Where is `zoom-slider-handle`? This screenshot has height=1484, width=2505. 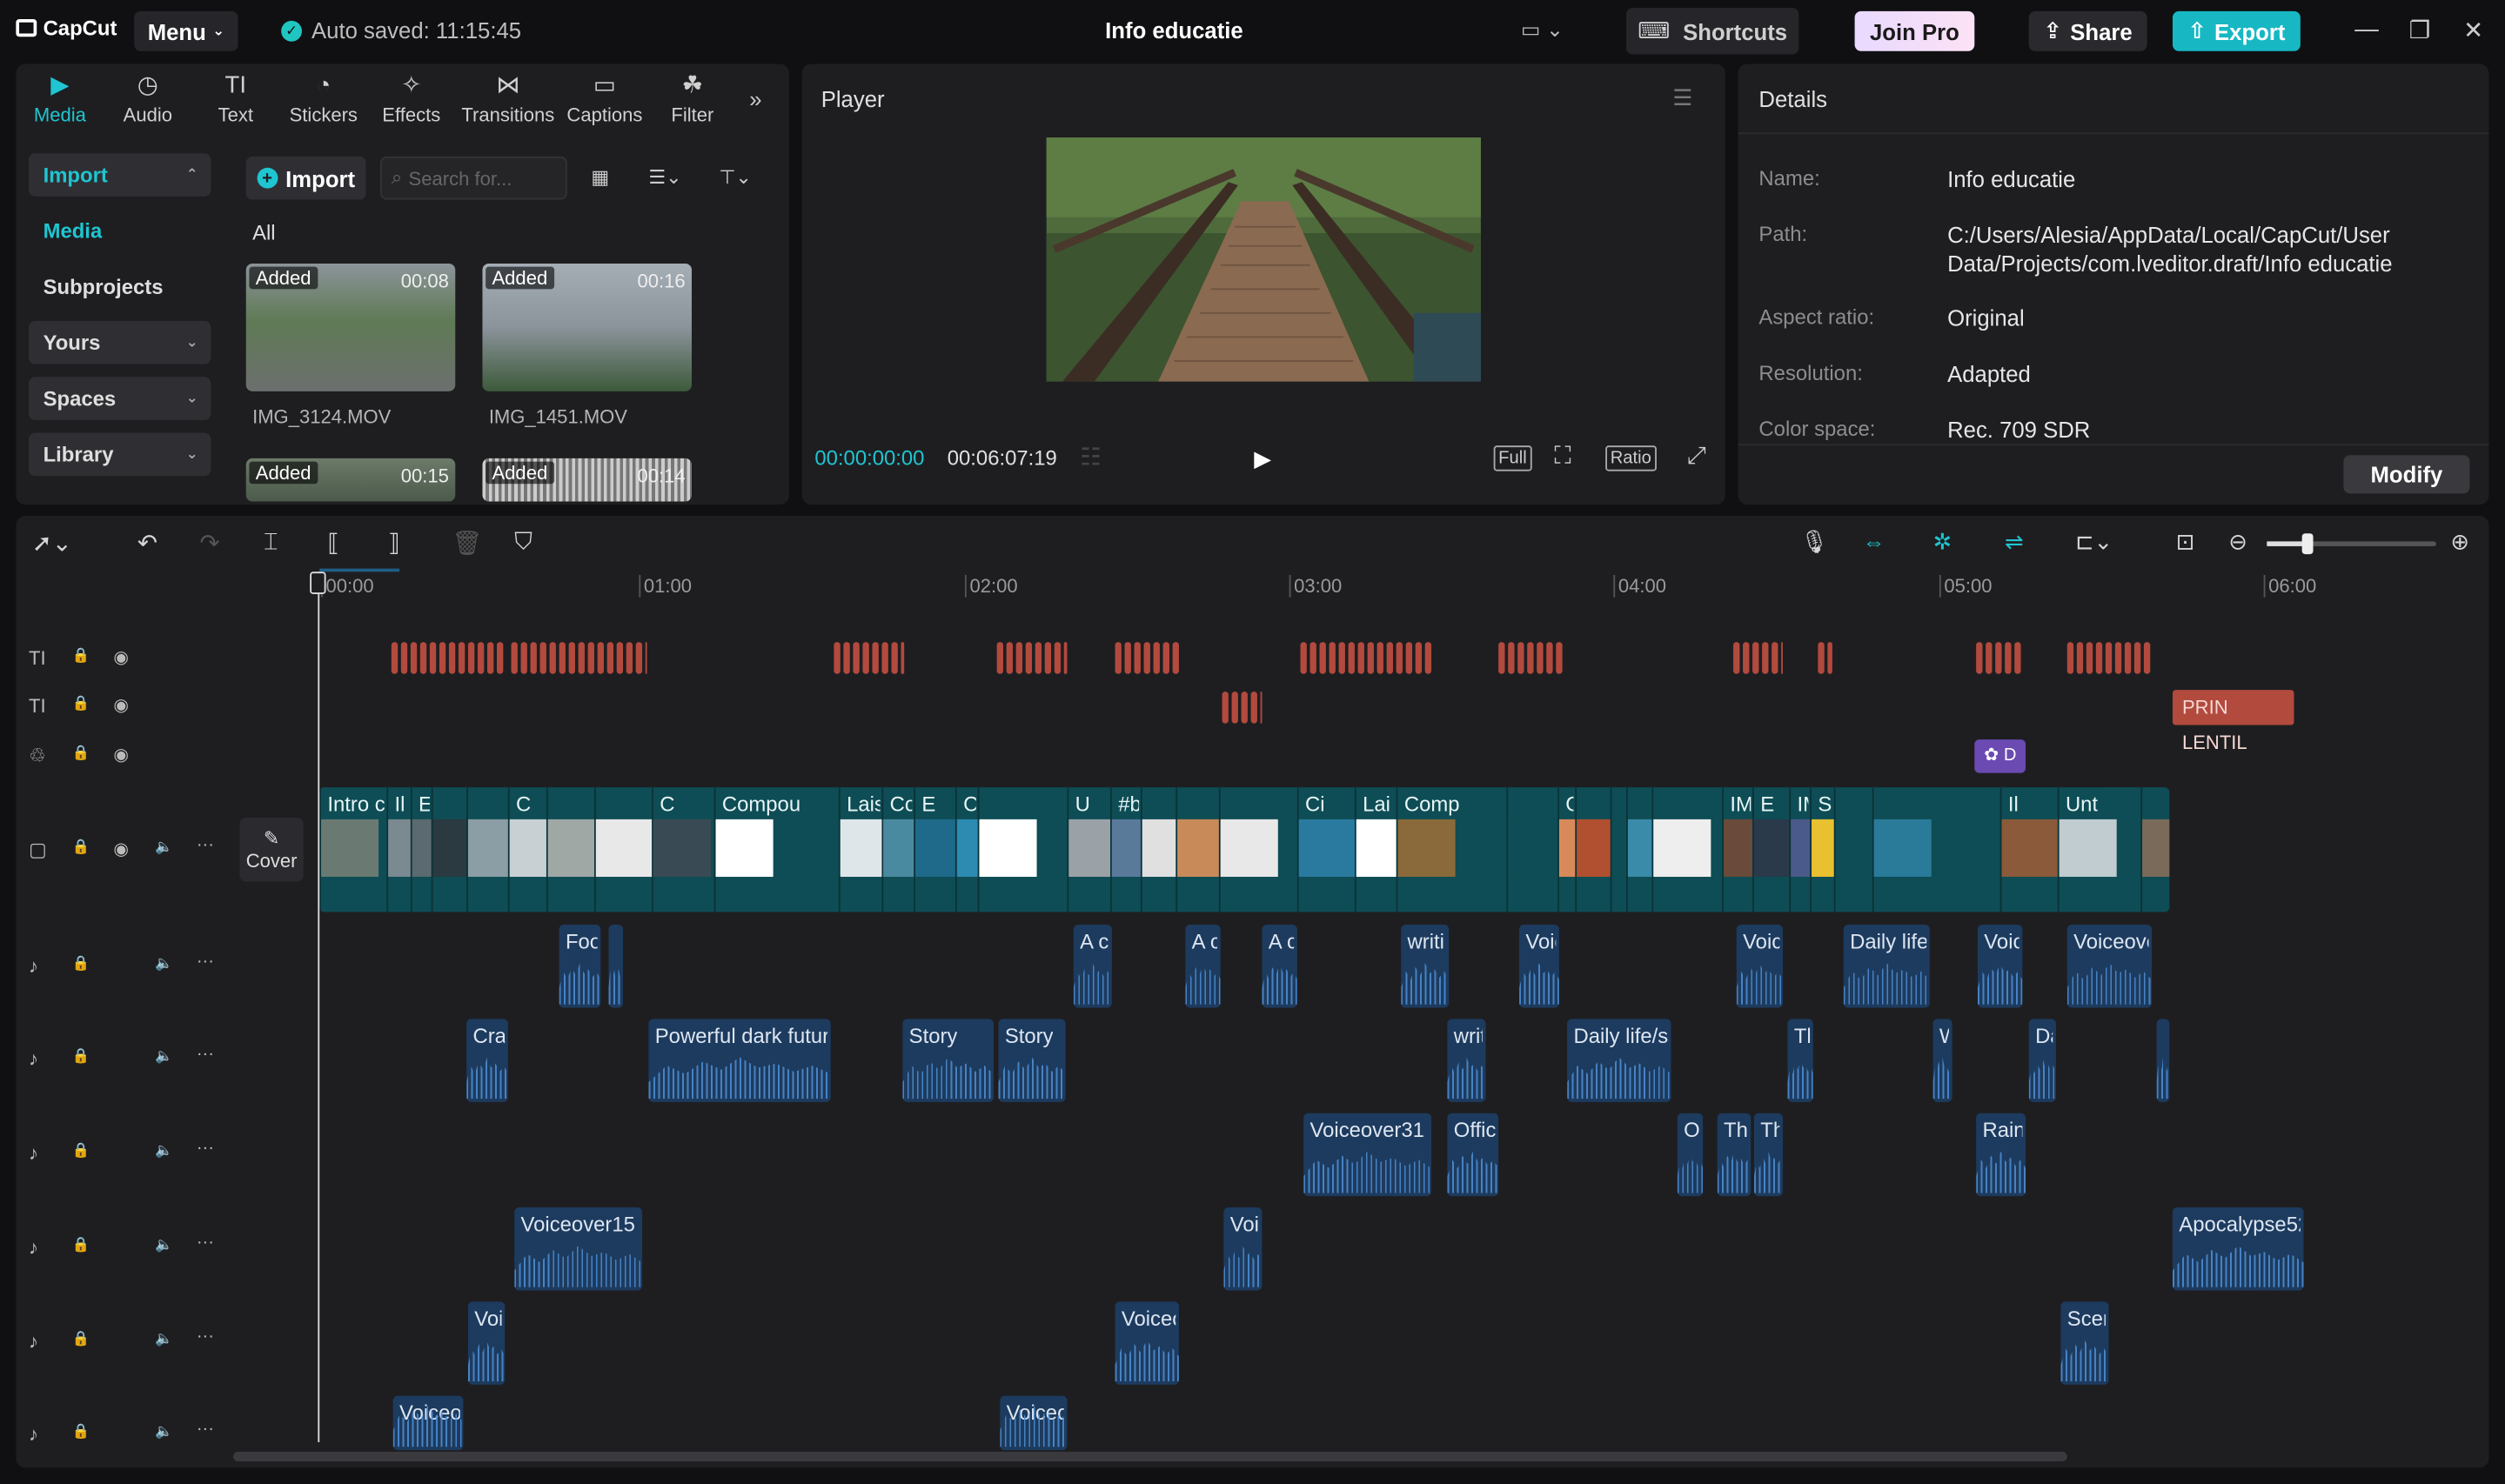 zoom-slider-handle is located at coordinates (2307, 544).